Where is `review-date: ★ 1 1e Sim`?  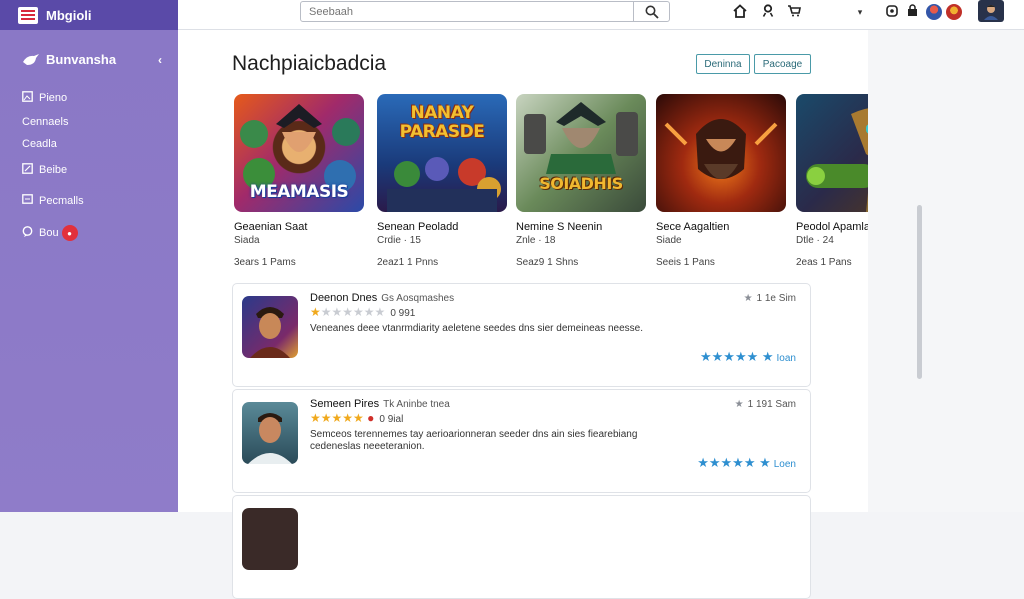 review-date: ★ 1 1e Sim is located at coordinates (770, 298).